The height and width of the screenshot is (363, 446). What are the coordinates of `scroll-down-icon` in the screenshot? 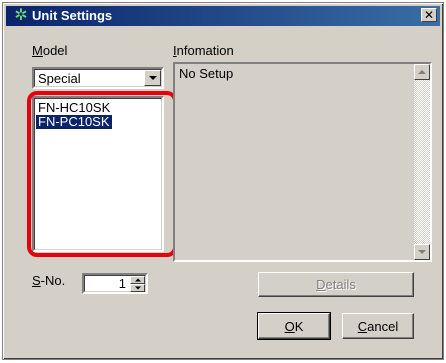 It's located at (422, 252).